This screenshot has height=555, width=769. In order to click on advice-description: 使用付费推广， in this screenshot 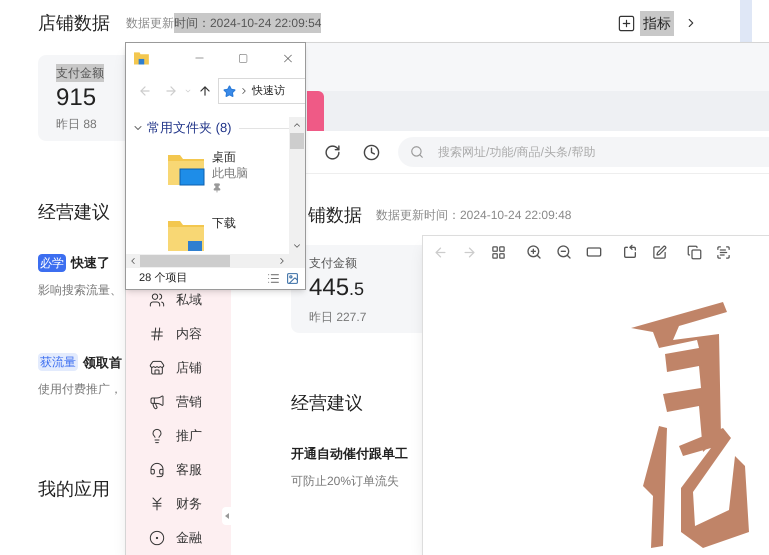, I will do `click(80, 389)`.